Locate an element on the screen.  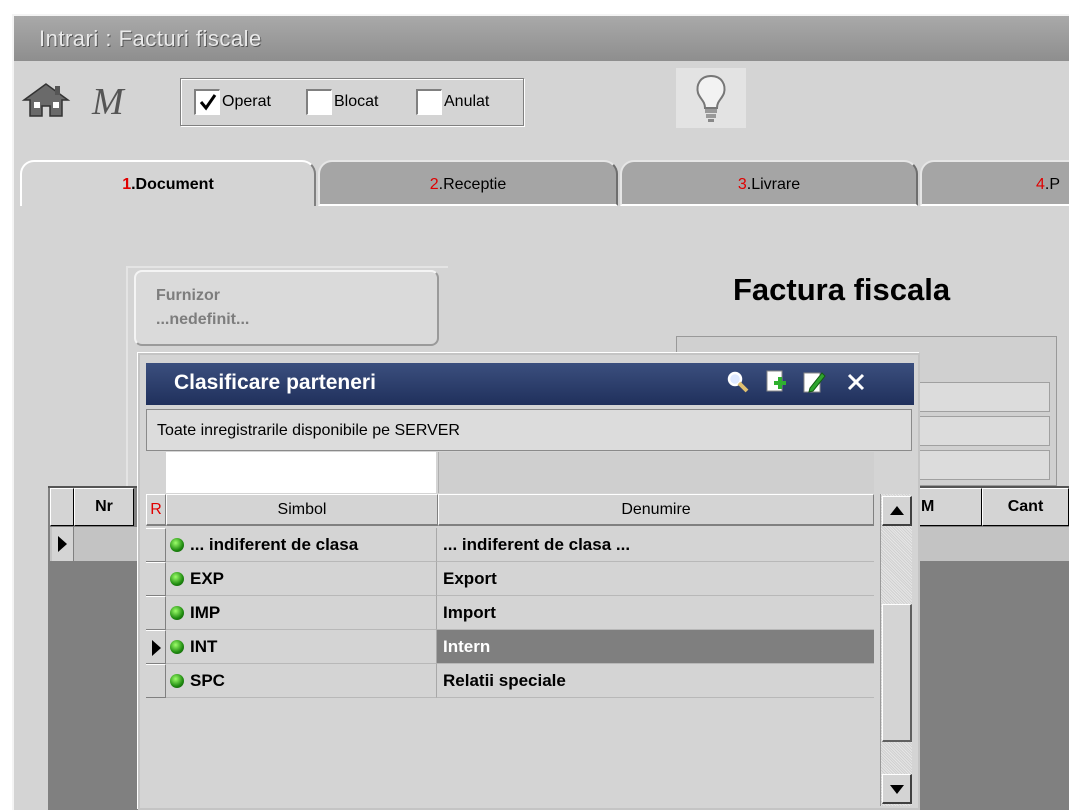
row-simbol: IMP is located at coordinates (205, 612).